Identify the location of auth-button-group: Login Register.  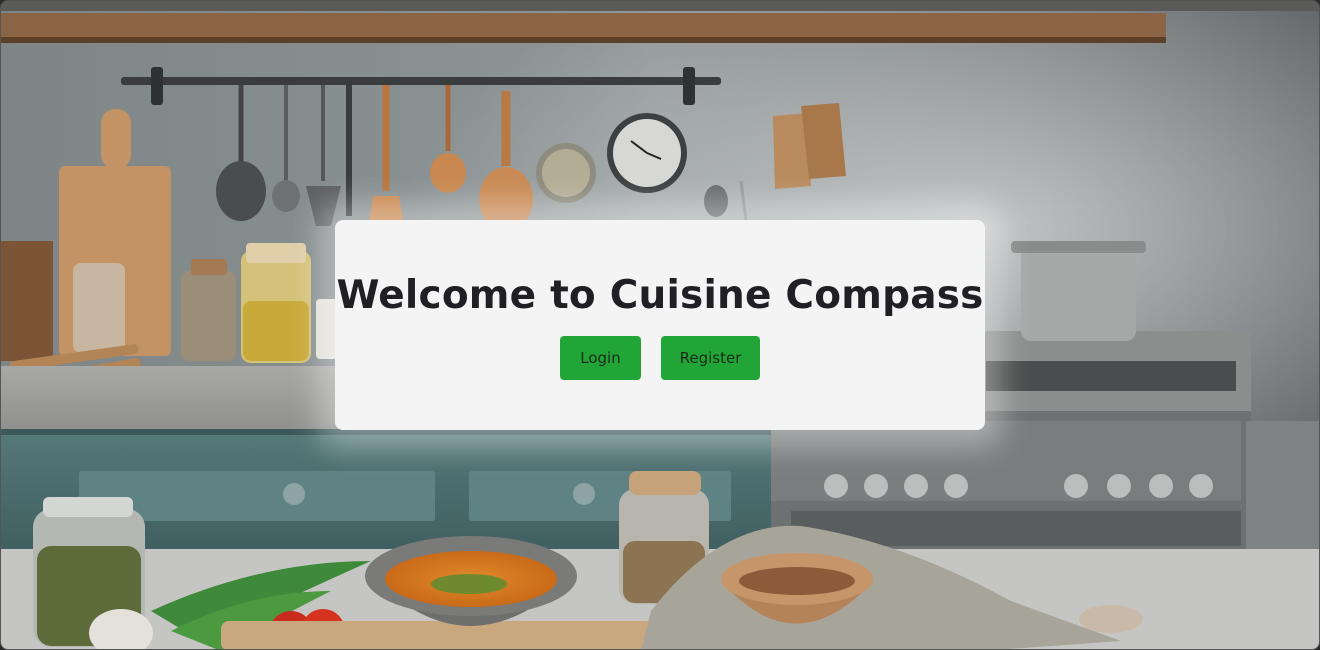
(660, 358).